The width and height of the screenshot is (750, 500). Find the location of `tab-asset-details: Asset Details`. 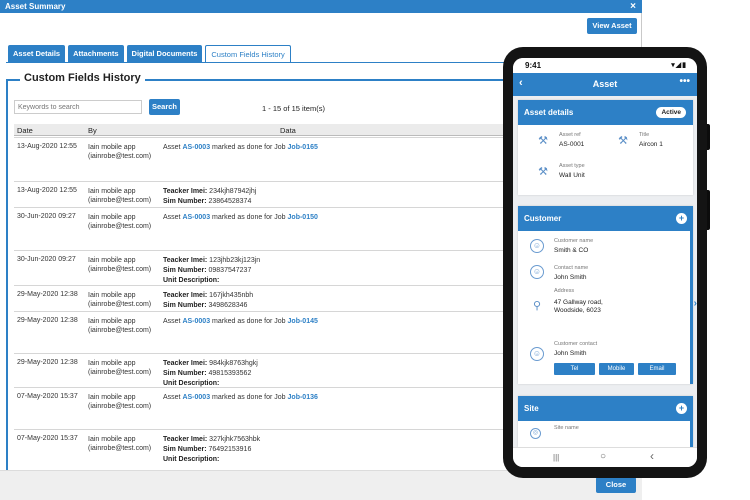

tab-asset-details: Asset Details is located at coordinates (37, 53).